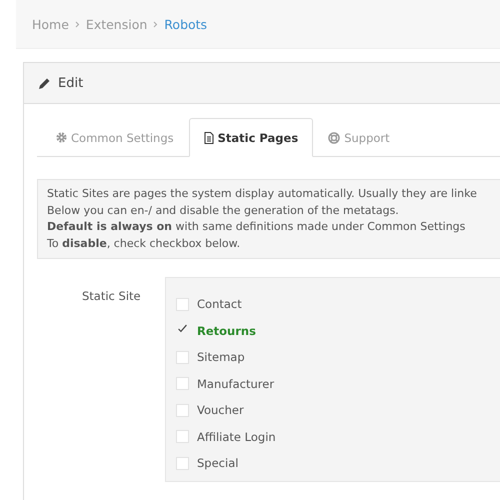 This screenshot has width=500, height=500. I want to click on lifebuoy-icon, so click(334, 138).